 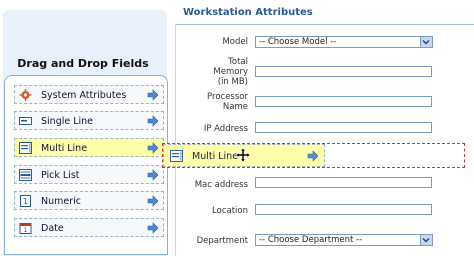 I want to click on total-memory-label: Total Memory (in MB), so click(x=230, y=72).